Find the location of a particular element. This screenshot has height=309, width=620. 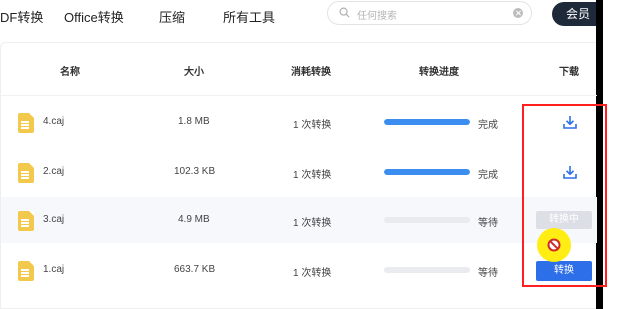

nav-pdf-convert: DF转换 is located at coordinates (21, 16).